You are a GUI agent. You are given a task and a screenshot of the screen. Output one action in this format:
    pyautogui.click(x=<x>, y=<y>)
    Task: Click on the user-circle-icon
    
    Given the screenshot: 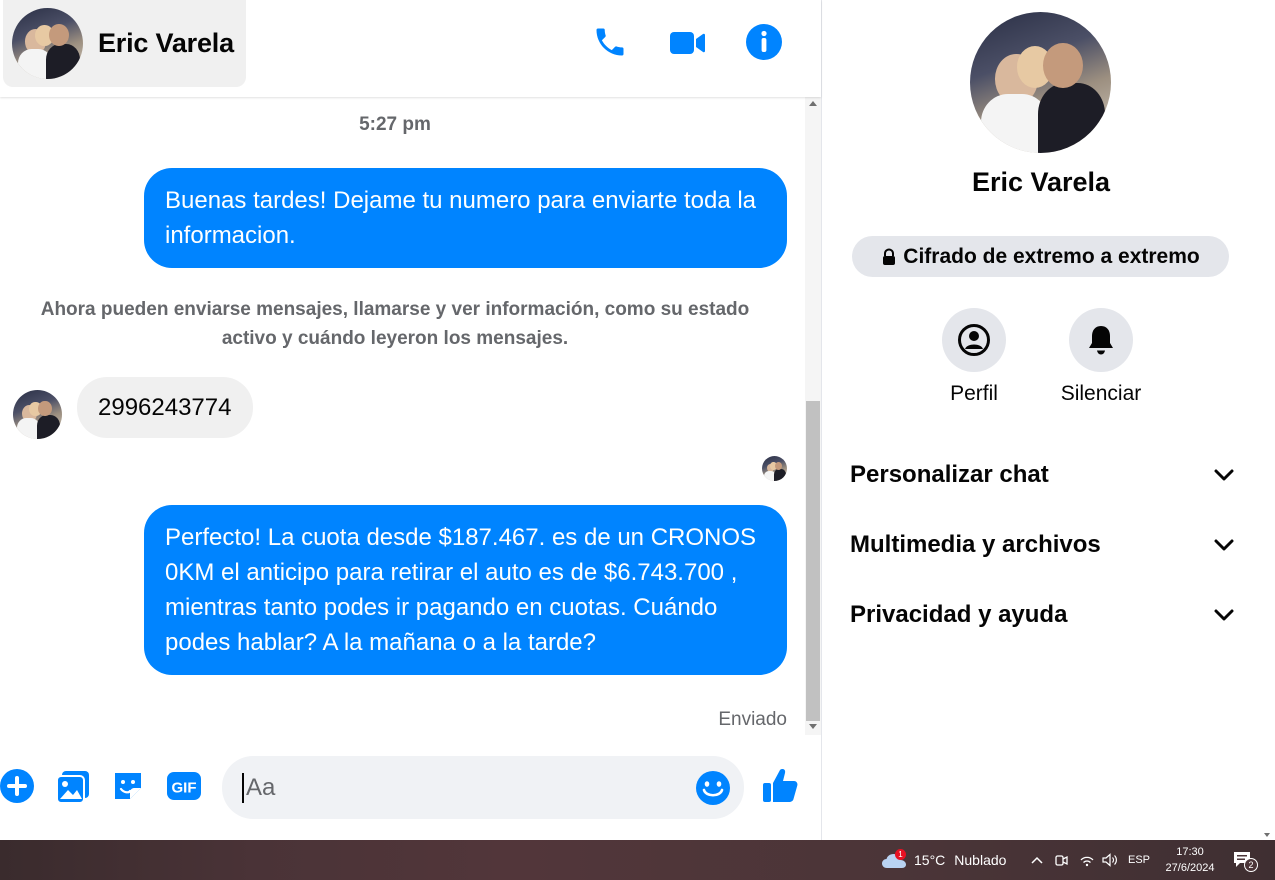 What is the action you would take?
    pyautogui.click(x=974, y=340)
    